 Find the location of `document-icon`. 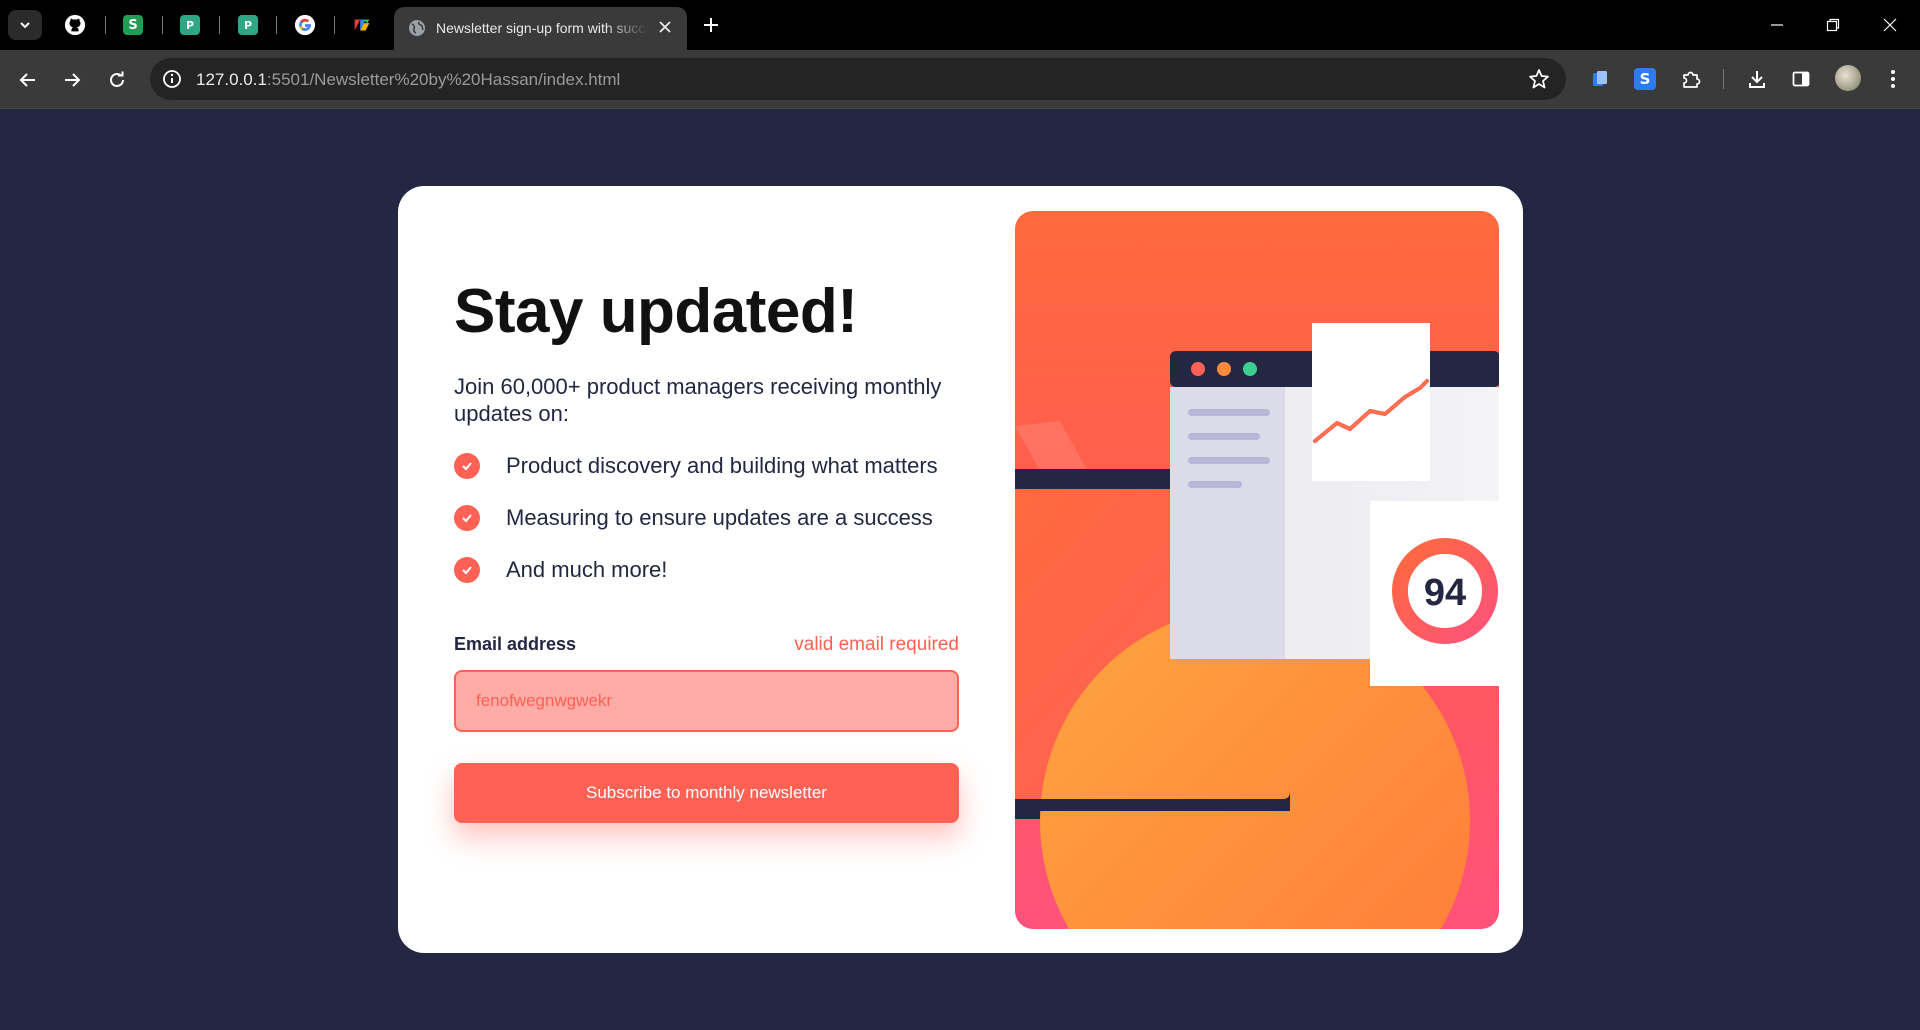

document-icon is located at coordinates (1600, 78).